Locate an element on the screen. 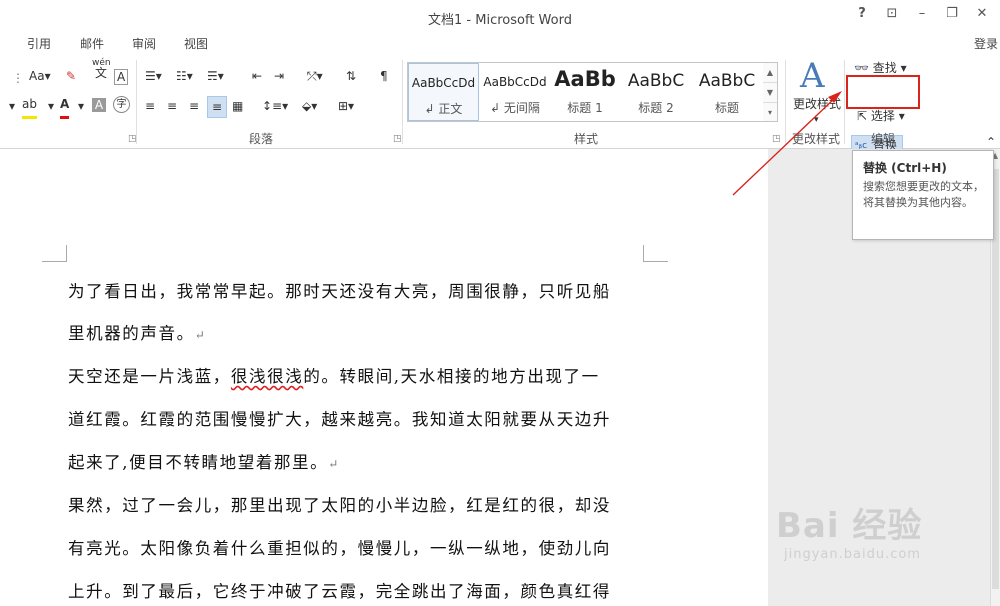  baidu-watermark: Bai 经验 jingyan.baidu.com is located at coordinates (886, 530).